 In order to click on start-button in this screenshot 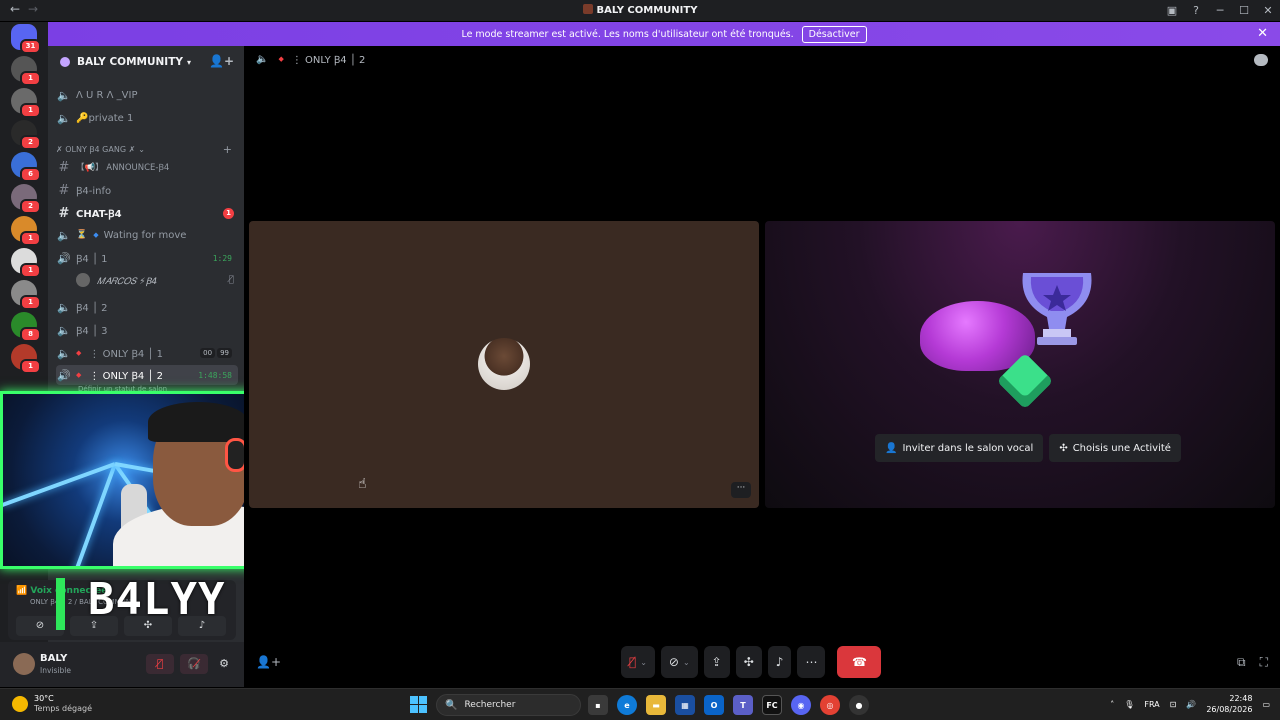, I will do `click(418, 704)`.